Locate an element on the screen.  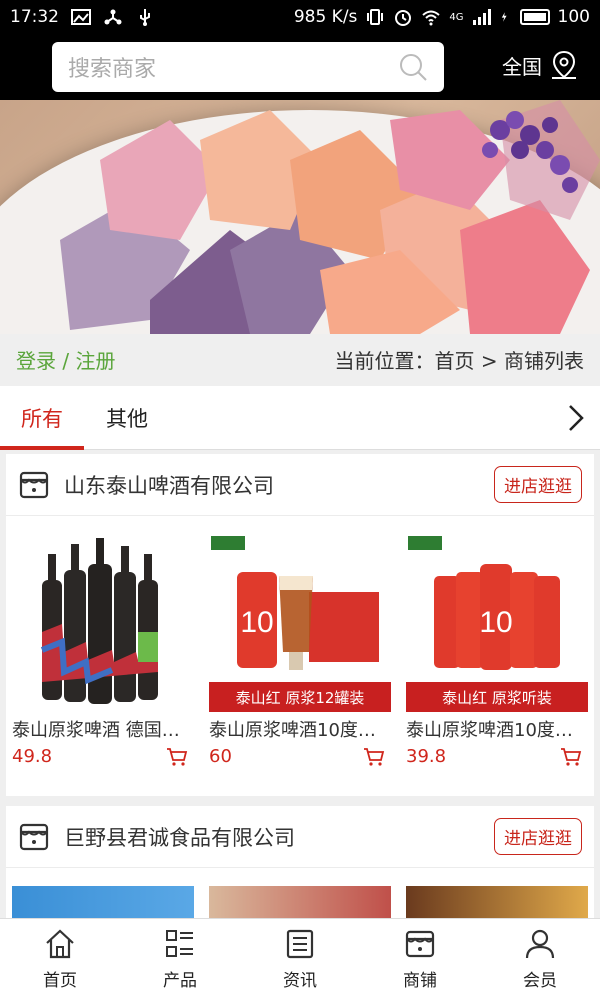
shop-card: 巨野县君诚食品有限公司 进店逛逛 is located at coordinates (300, 862).